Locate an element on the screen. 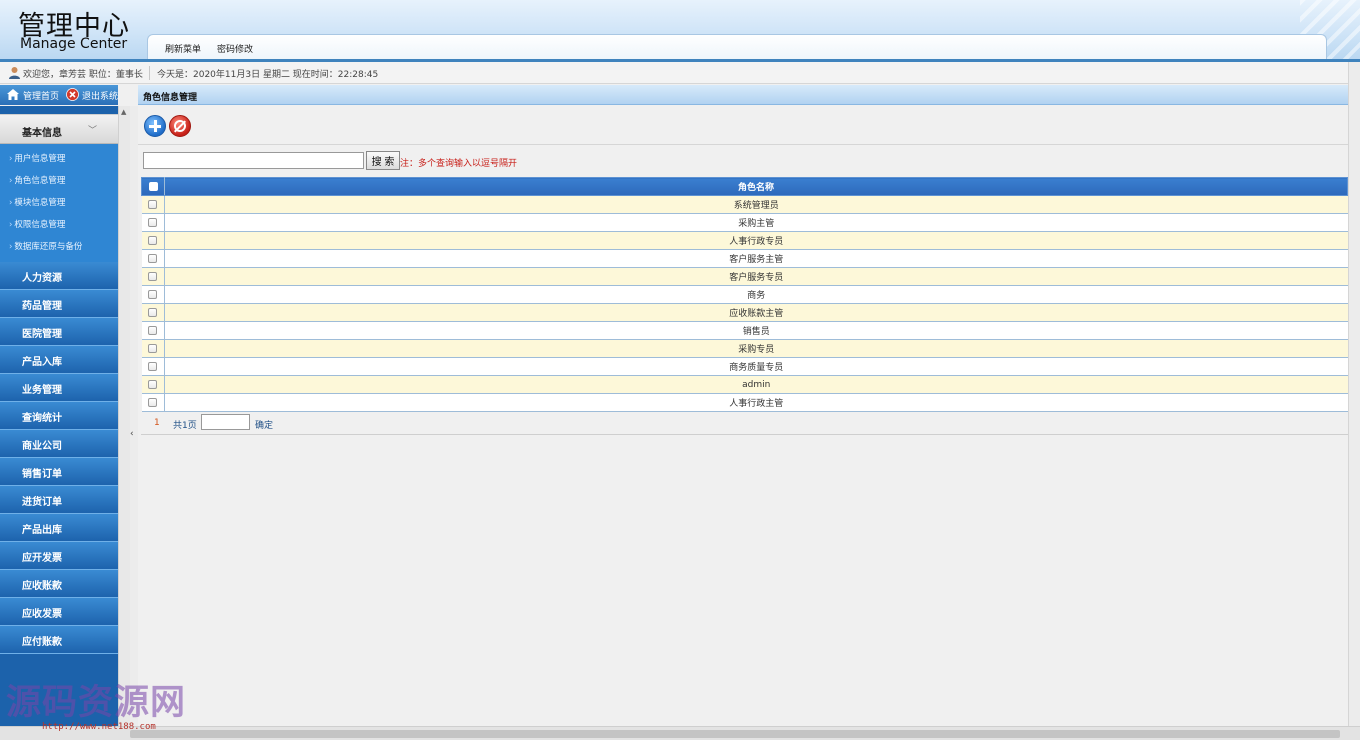 The width and height of the screenshot is (1360, 740). info-separator is located at coordinates (149, 73).